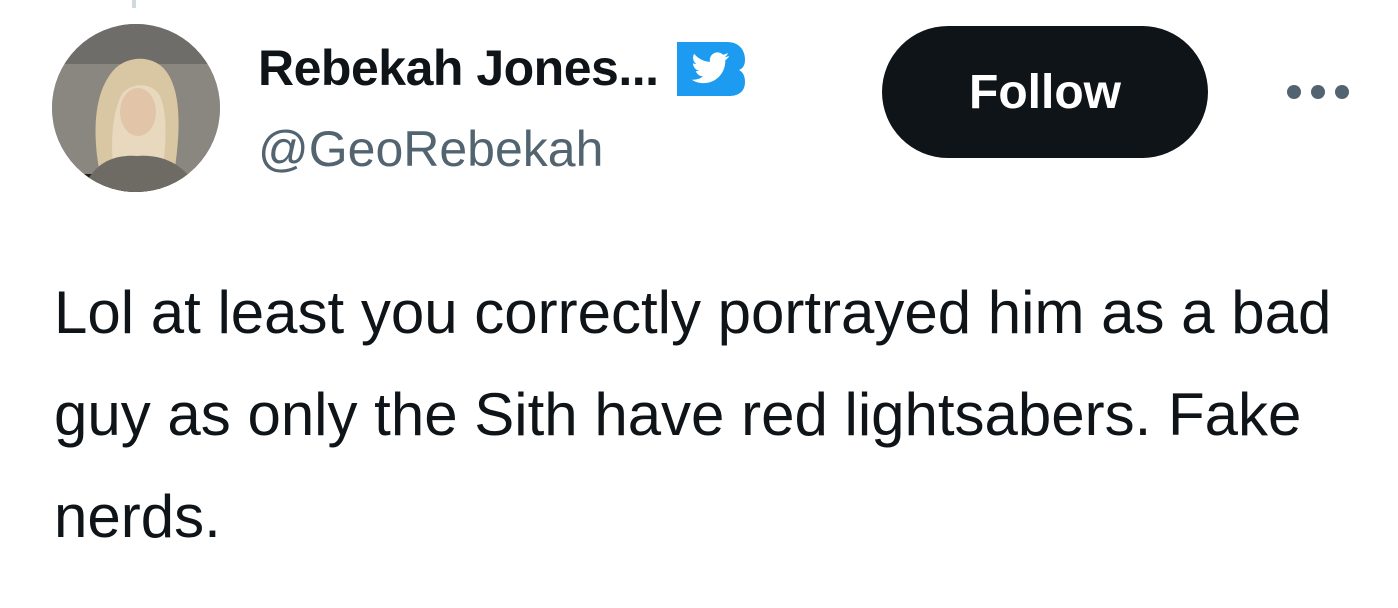 This screenshot has height=608, width=1398. What do you see at coordinates (134, 4) in the screenshot?
I see `thread-connector-line` at bounding box center [134, 4].